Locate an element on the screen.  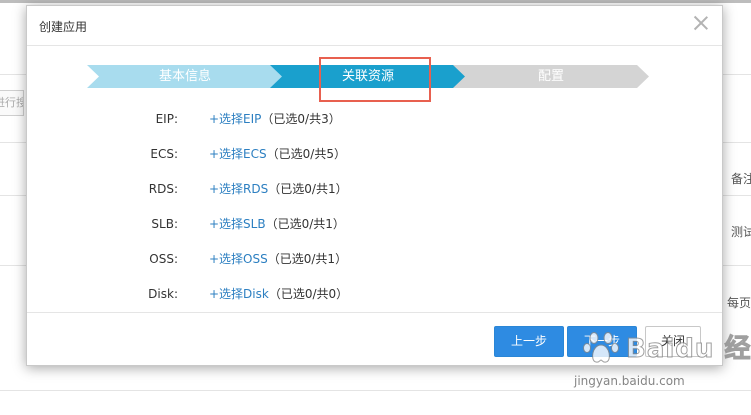
baidu-jingyan-watermark: Baidu 经验 jingyan.baidu.com is located at coordinates (662, 364).